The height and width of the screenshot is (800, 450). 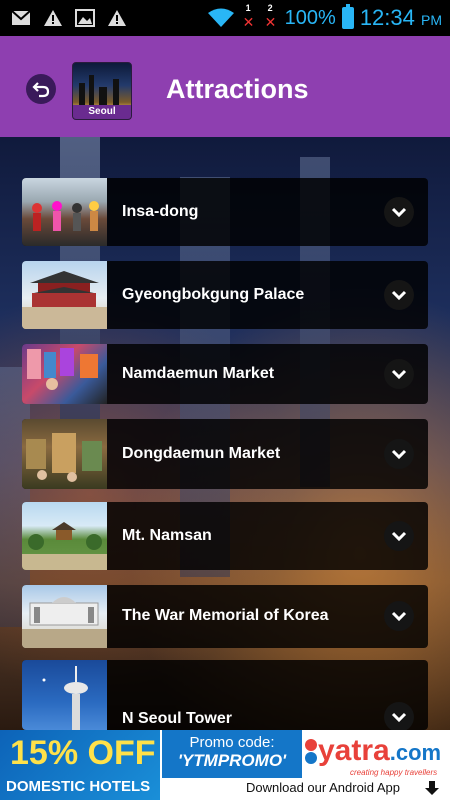 I want to click on ad-download-text: Download our Android App, so click(x=323, y=787).